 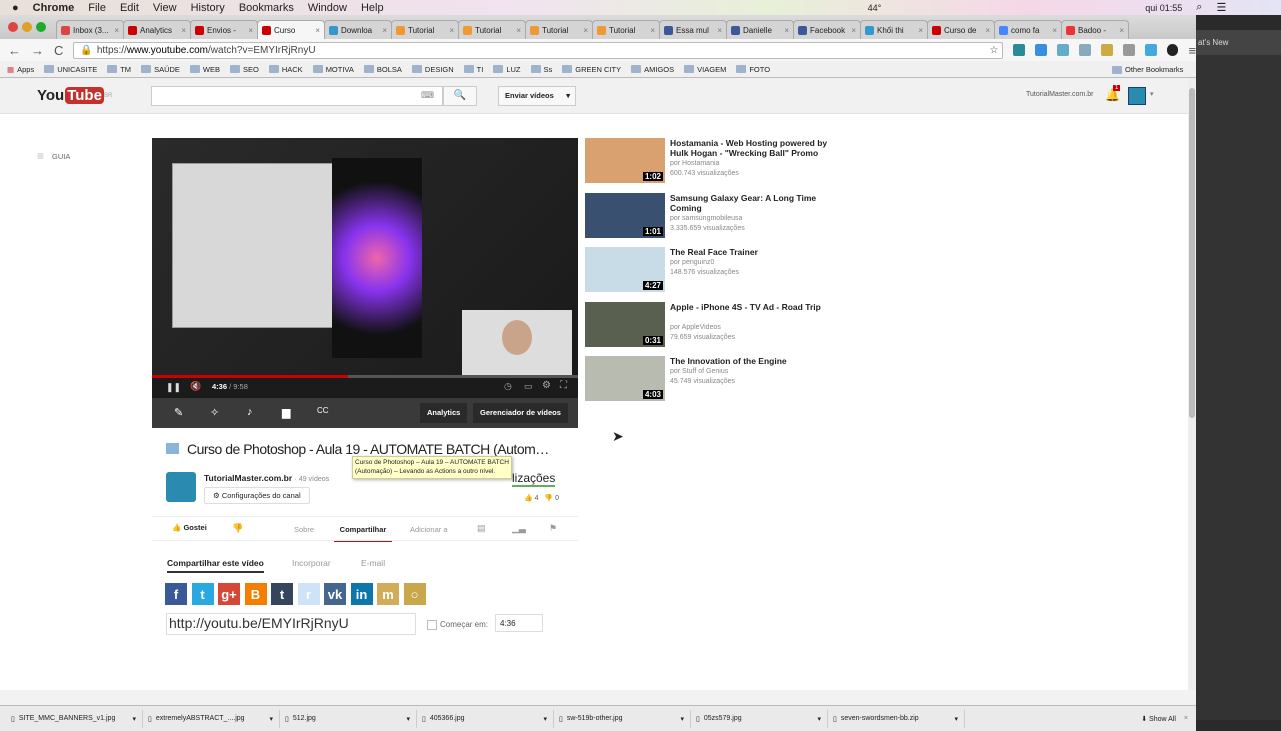 What do you see at coordinates (382, 69) in the screenshot?
I see `bookmark-folder: BOLSA` at bounding box center [382, 69].